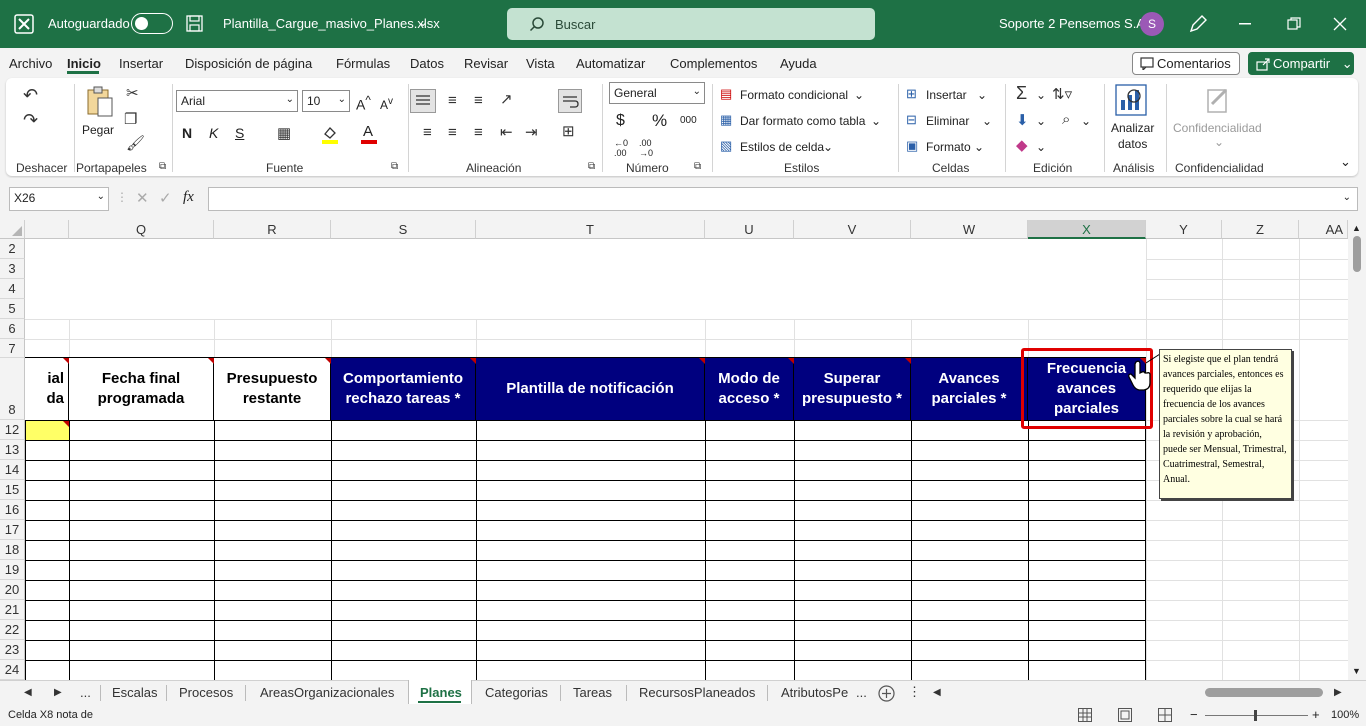 This screenshot has width=1366, height=726. What do you see at coordinates (946, 95) in the screenshot?
I see `insert-cells-button: Insertar` at bounding box center [946, 95].